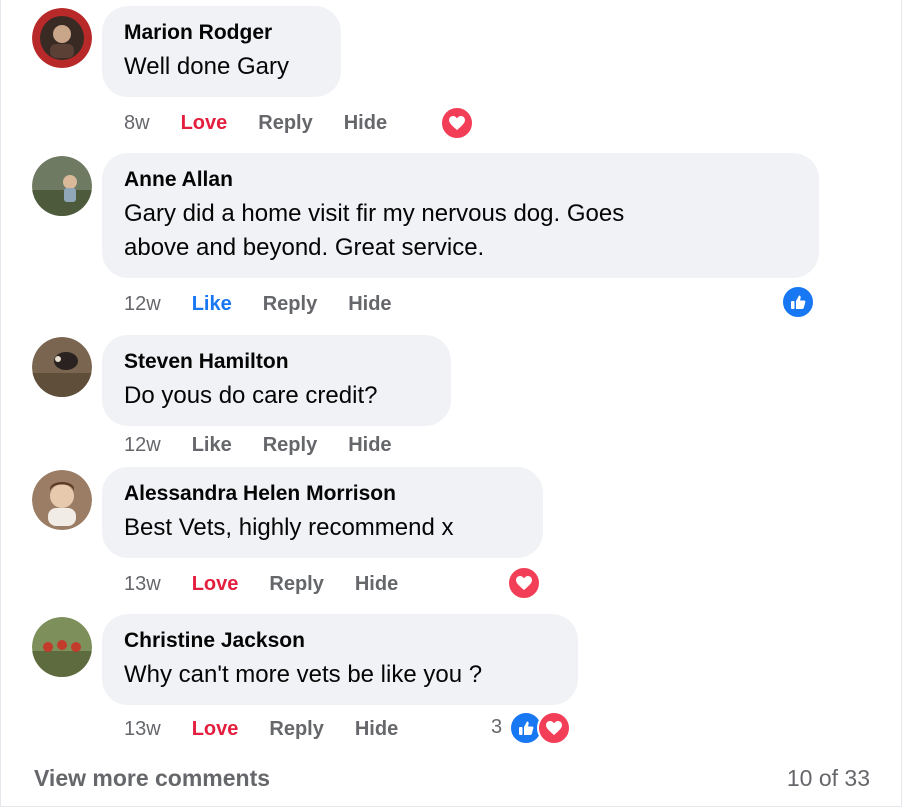 Image resolution: width=902 pixels, height=807 pixels. I want to click on reaction-count: 3, so click(496, 727).